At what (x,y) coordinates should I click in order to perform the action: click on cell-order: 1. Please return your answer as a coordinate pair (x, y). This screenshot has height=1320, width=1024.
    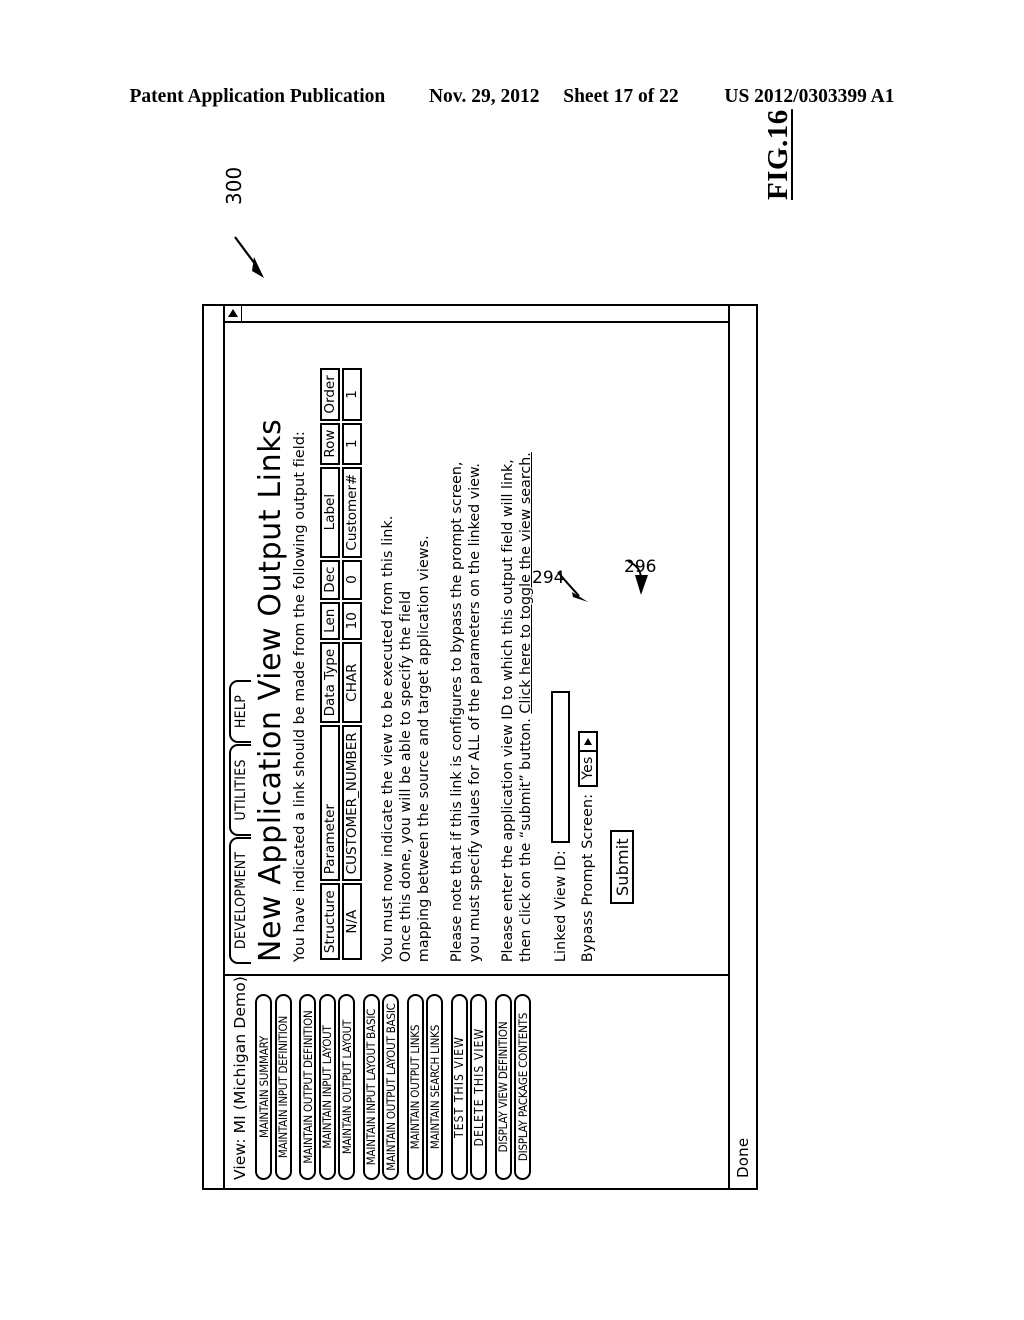
    Looking at the image, I should click on (352, 394).